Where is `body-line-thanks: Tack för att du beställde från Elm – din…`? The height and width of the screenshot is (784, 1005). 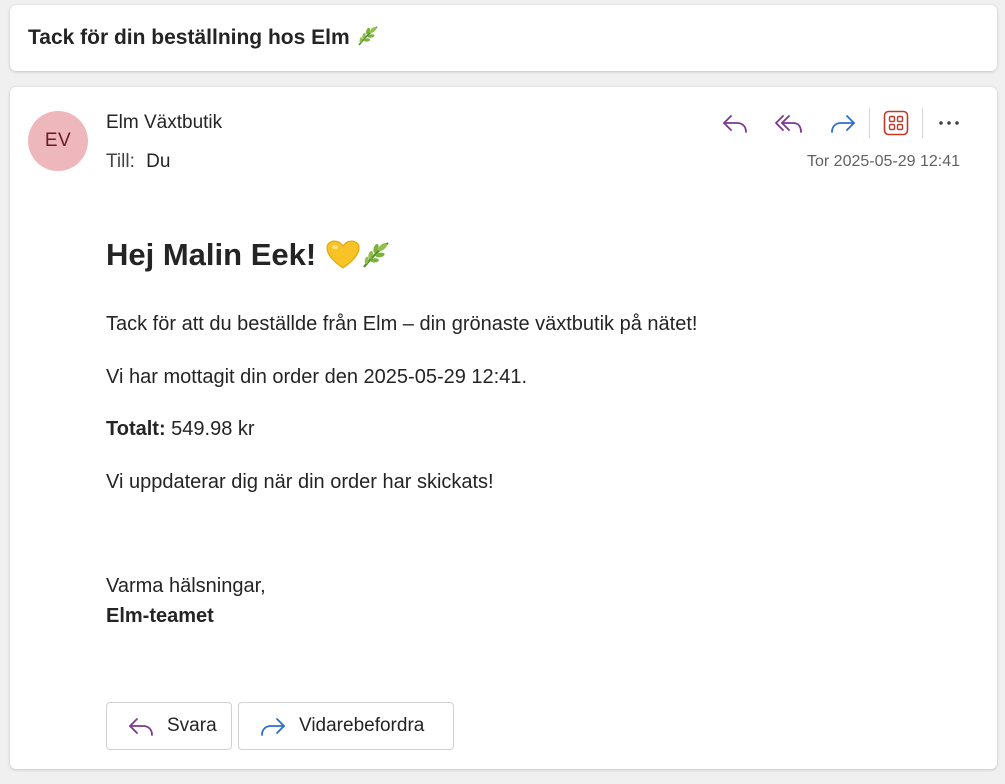
body-line-thanks: Tack för att du beställde från Elm – din… is located at coordinates (402, 324).